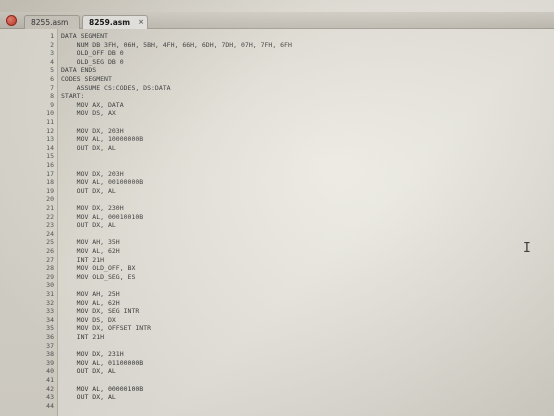 The height and width of the screenshot is (416, 554). I want to click on code-line: 39 MOV AL, 01100000B, so click(277, 363).